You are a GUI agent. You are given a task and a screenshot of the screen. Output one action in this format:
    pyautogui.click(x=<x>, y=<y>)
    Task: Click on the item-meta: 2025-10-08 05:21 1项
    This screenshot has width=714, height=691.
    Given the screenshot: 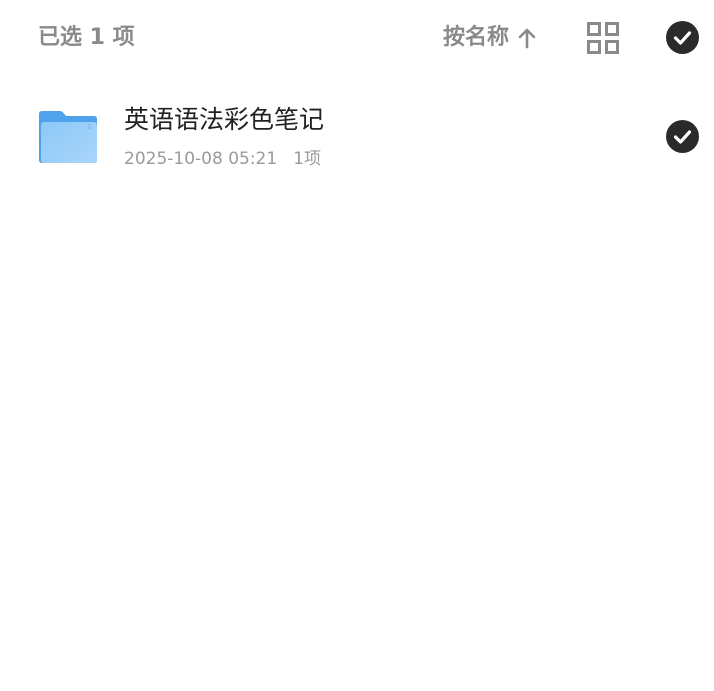 What is the action you would take?
    pyautogui.click(x=222, y=159)
    